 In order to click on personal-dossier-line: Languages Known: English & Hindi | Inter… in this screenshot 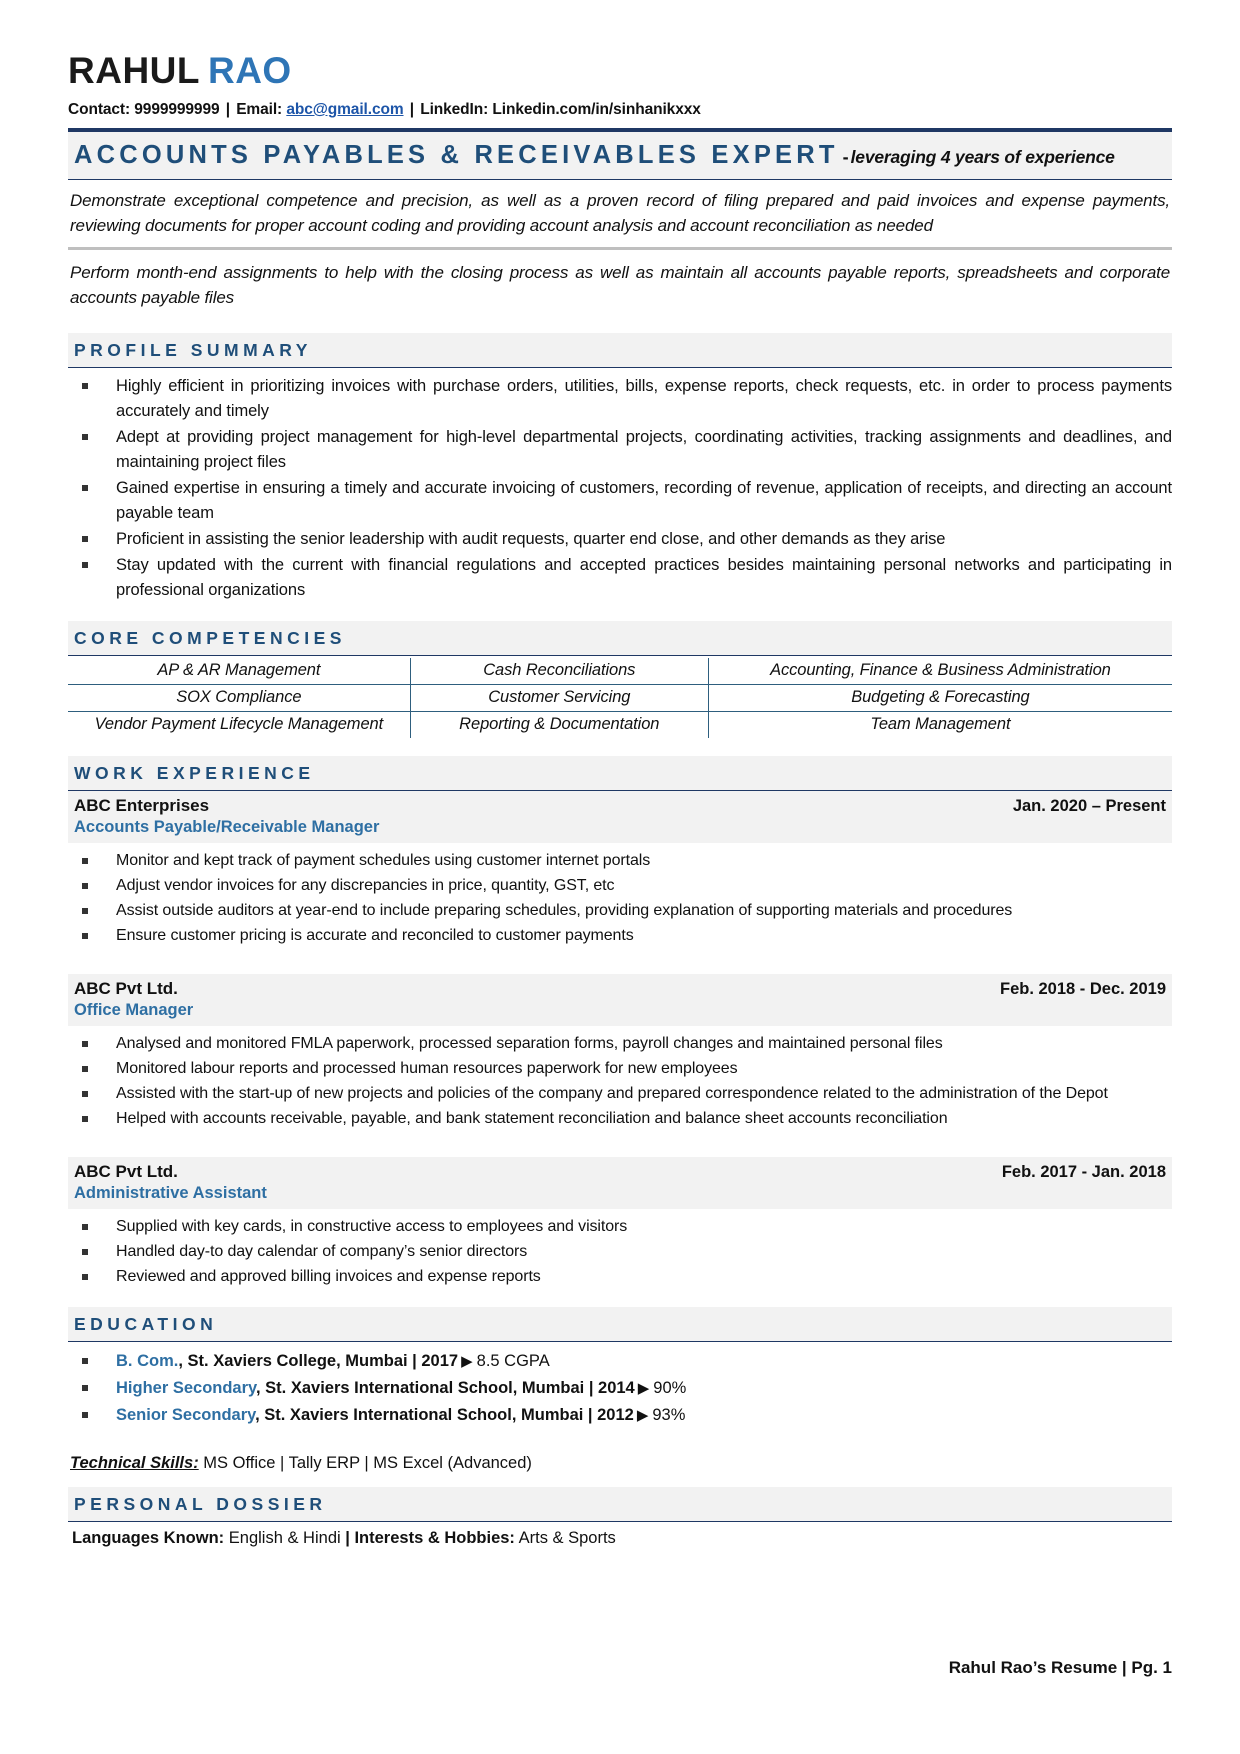, I will do `click(620, 1535)`.